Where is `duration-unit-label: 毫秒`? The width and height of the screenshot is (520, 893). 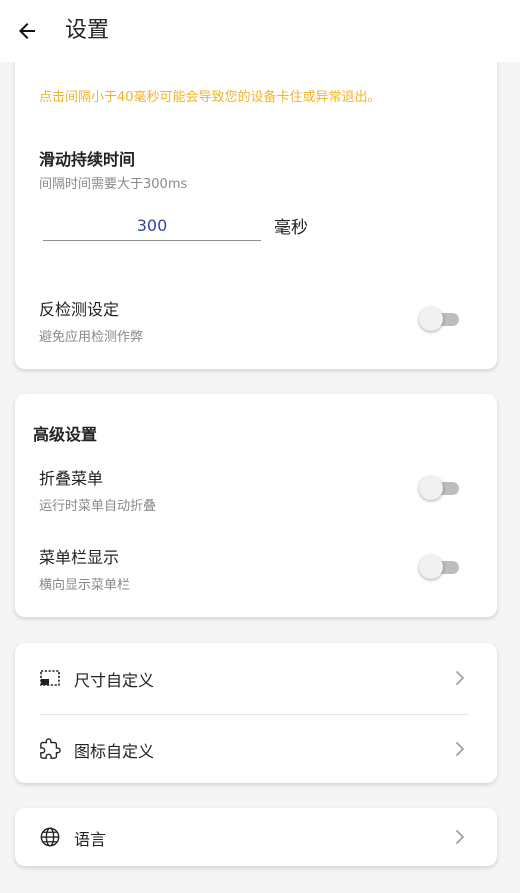 duration-unit-label: 毫秒 is located at coordinates (291, 228).